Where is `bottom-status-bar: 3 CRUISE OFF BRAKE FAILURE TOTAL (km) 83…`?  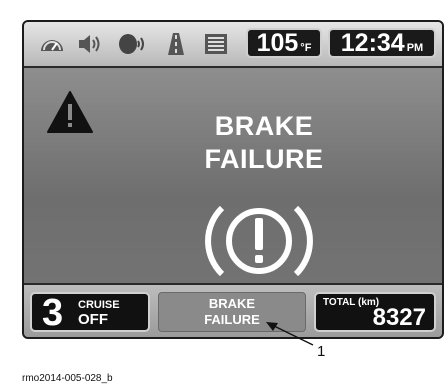
bottom-status-bar: 3 CRUISE OFF BRAKE FAILURE TOTAL (km) 83… is located at coordinates (233, 310).